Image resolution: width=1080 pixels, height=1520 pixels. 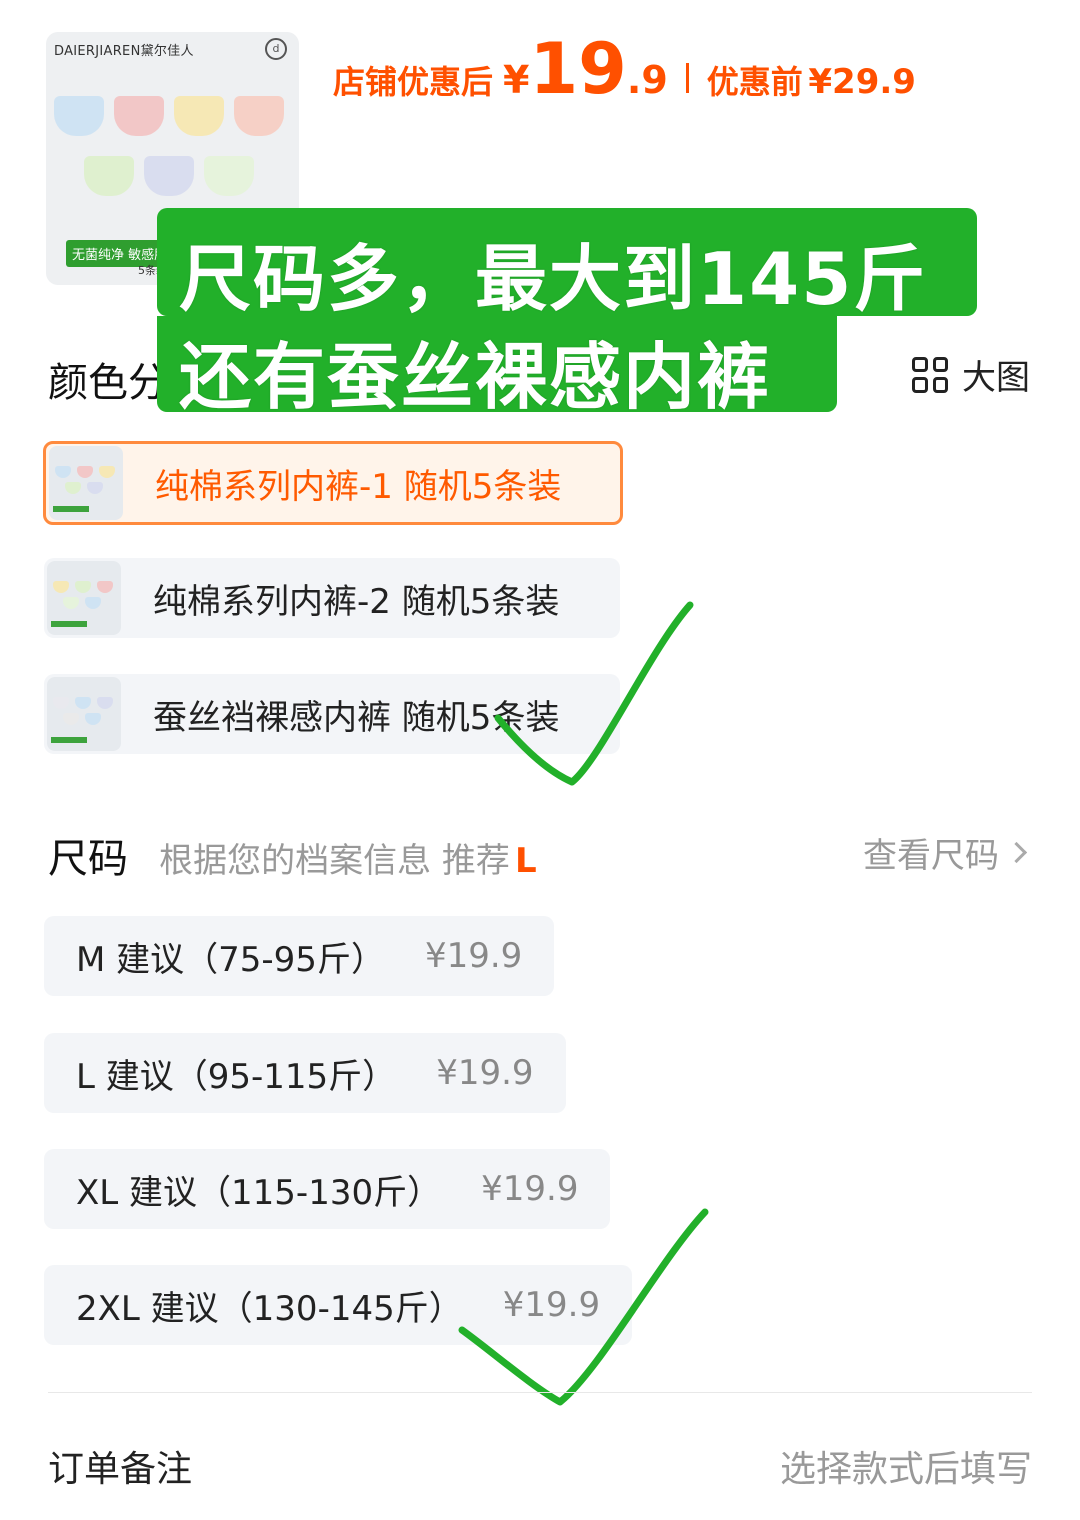 I want to click on price-before-label: 优惠前, so click(x=754, y=82).